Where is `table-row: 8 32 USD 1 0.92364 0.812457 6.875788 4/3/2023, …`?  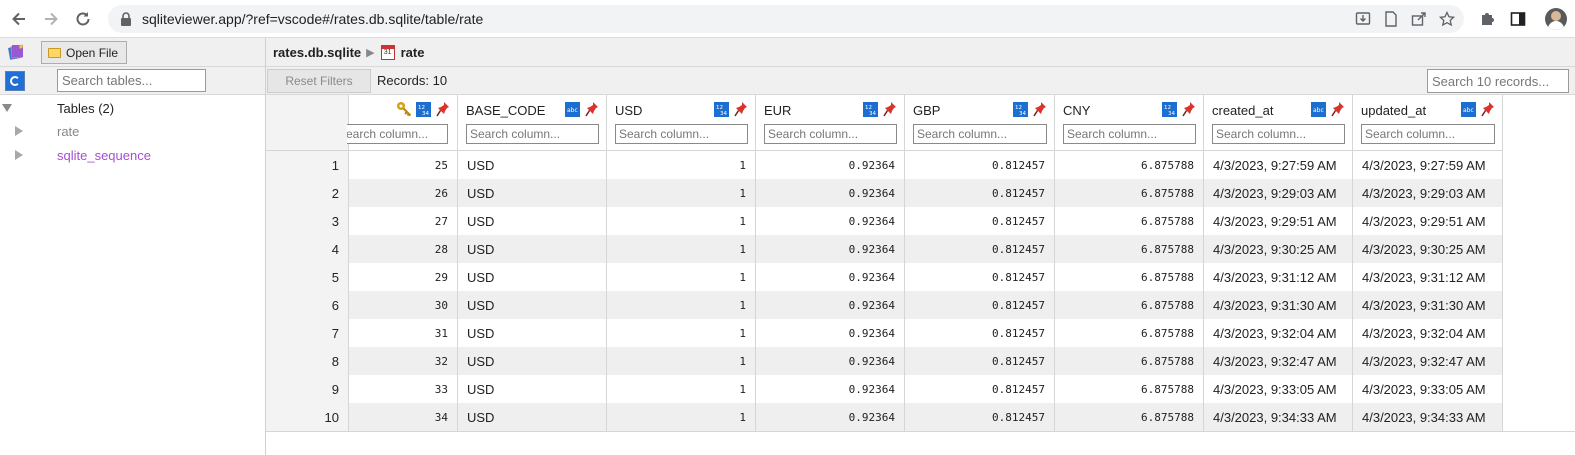
table-row: 8 32 USD 1 0.92364 0.812457 6.875788 4/3/2023, … is located at coordinates (884, 361).